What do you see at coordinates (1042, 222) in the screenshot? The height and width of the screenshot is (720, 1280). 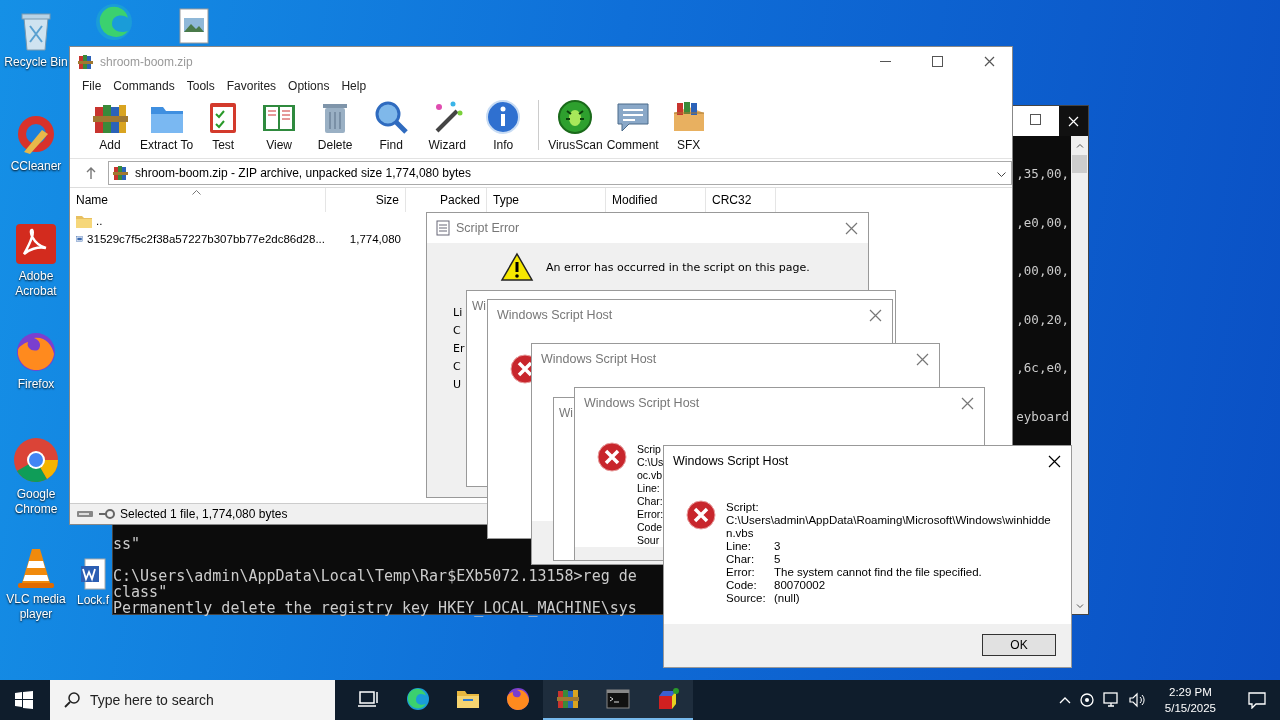 I see `console-text: ,e0,00,` at bounding box center [1042, 222].